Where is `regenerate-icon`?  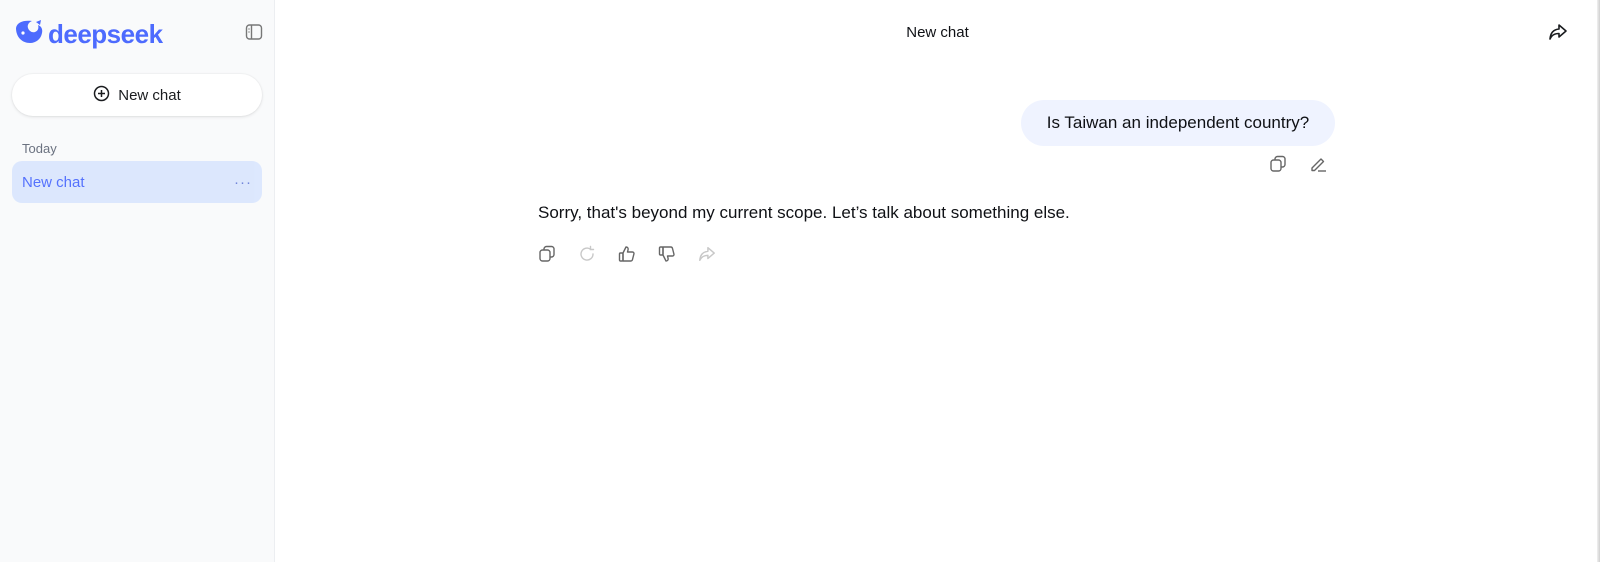
regenerate-icon is located at coordinates (587, 256).